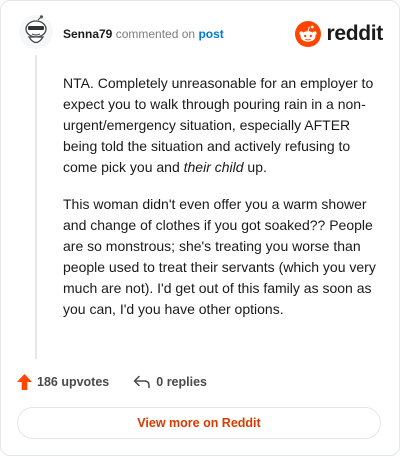 Image resolution: width=400 pixels, height=456 pixels. What do you see at coordinates (142, 382) in the screenshot?
I see `reply-arrow-icon` at bounding box center [142, 382].